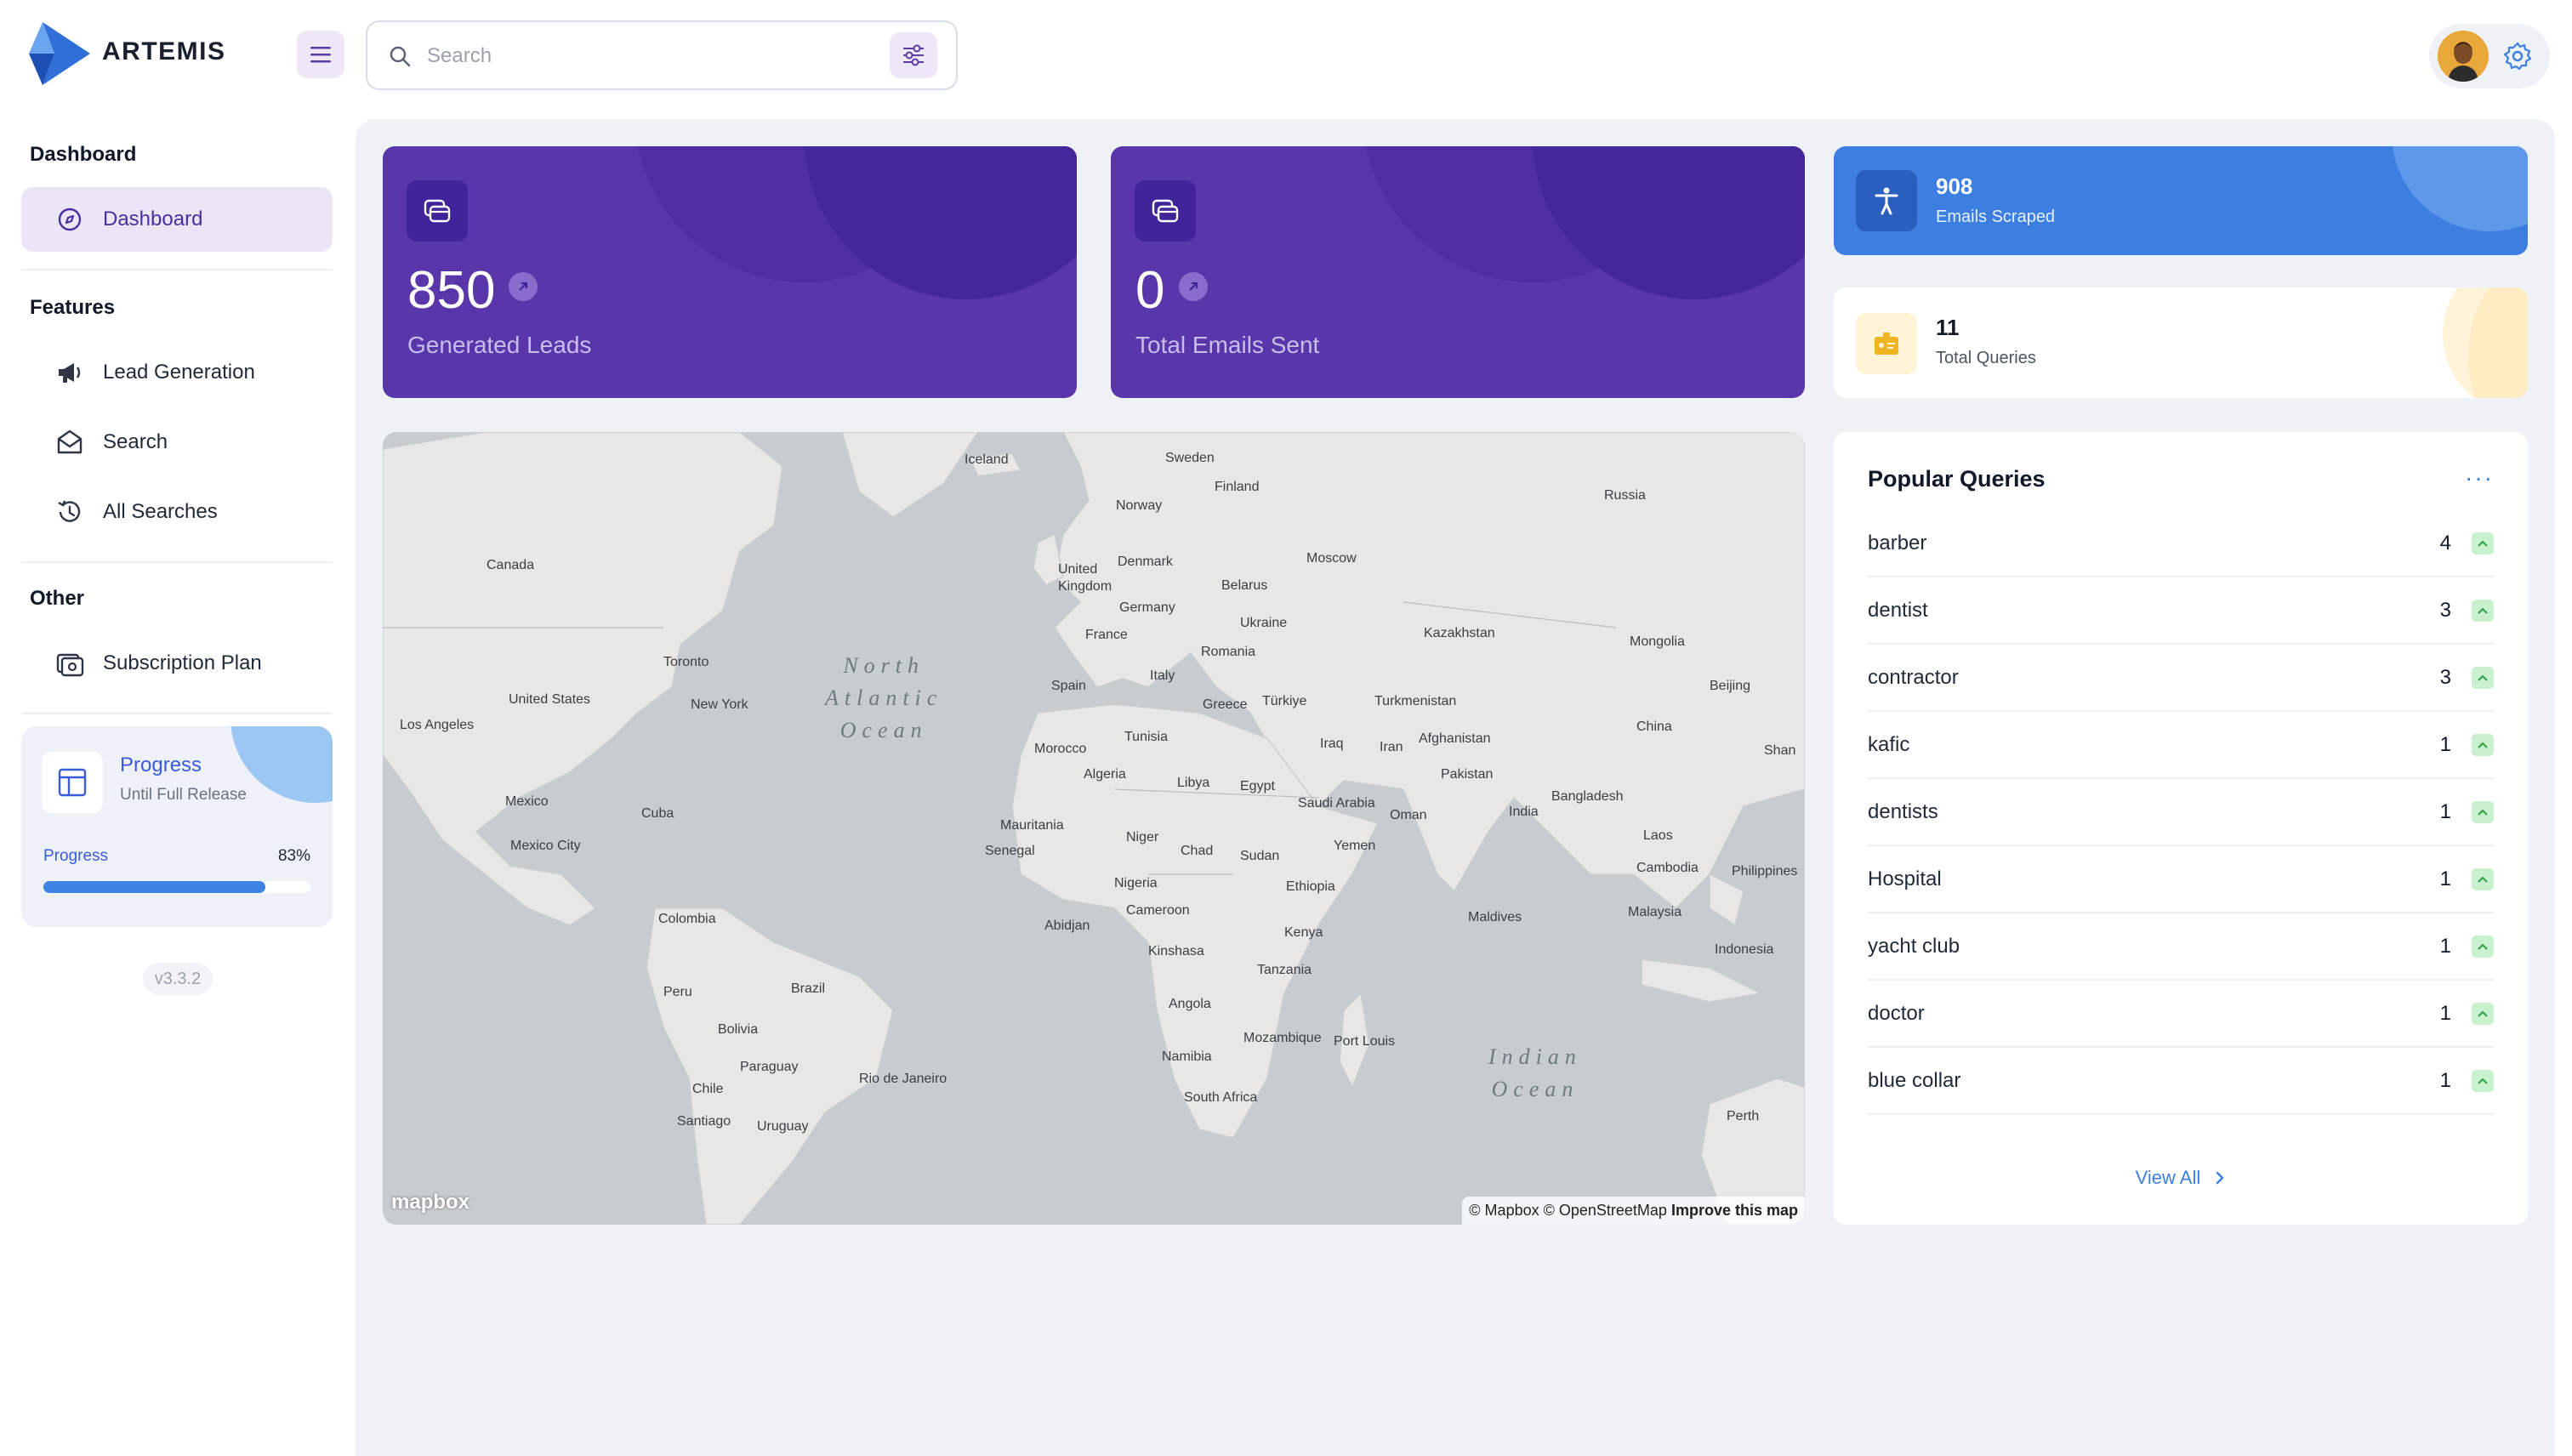 The height and width of the screenshot is (1456, 2572). What do you see at coordinates (161, 765) in the screenshot?
I see `progress-title: Progress` at bounding box center [161, 765].